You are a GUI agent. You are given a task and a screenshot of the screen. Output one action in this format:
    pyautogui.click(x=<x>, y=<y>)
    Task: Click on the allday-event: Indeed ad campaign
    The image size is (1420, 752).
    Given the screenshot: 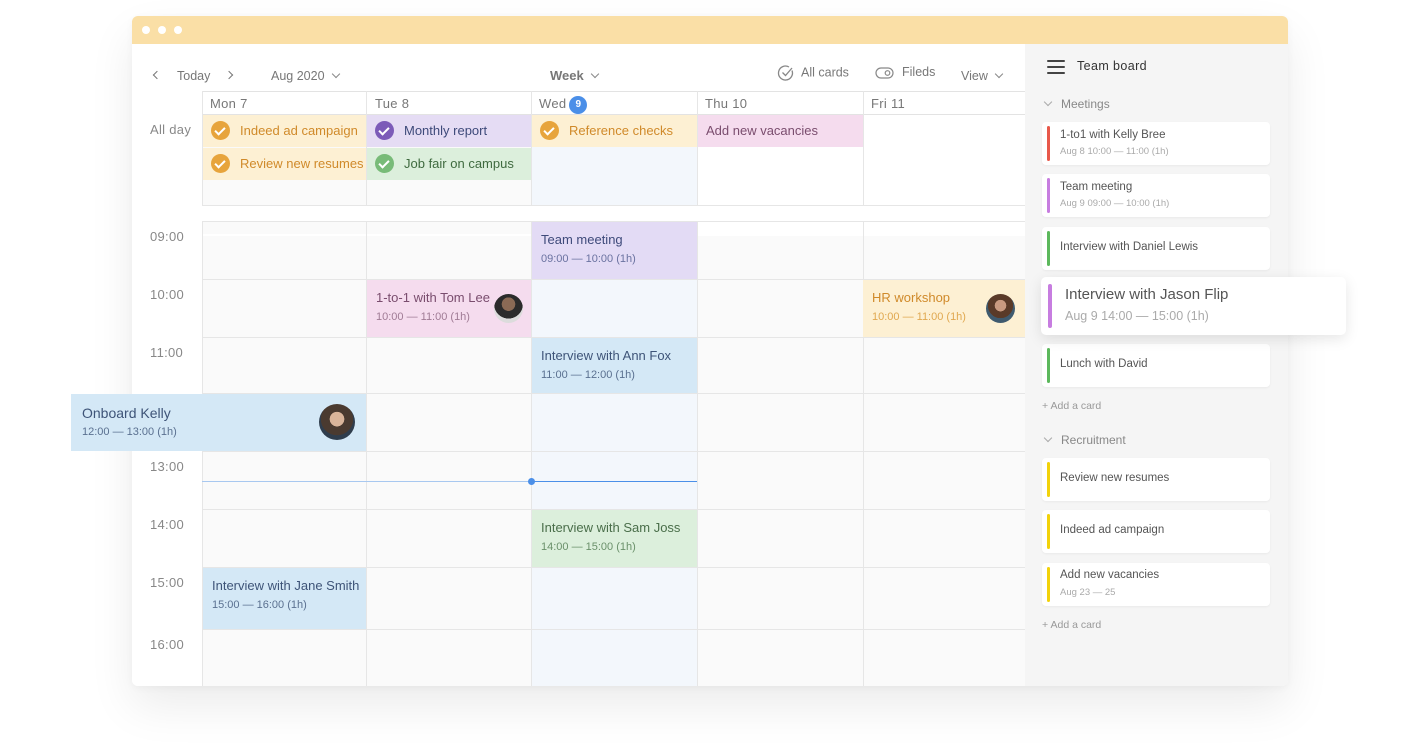 What is the action you would take?
    pyautogui.click(x=284, y=131)
    